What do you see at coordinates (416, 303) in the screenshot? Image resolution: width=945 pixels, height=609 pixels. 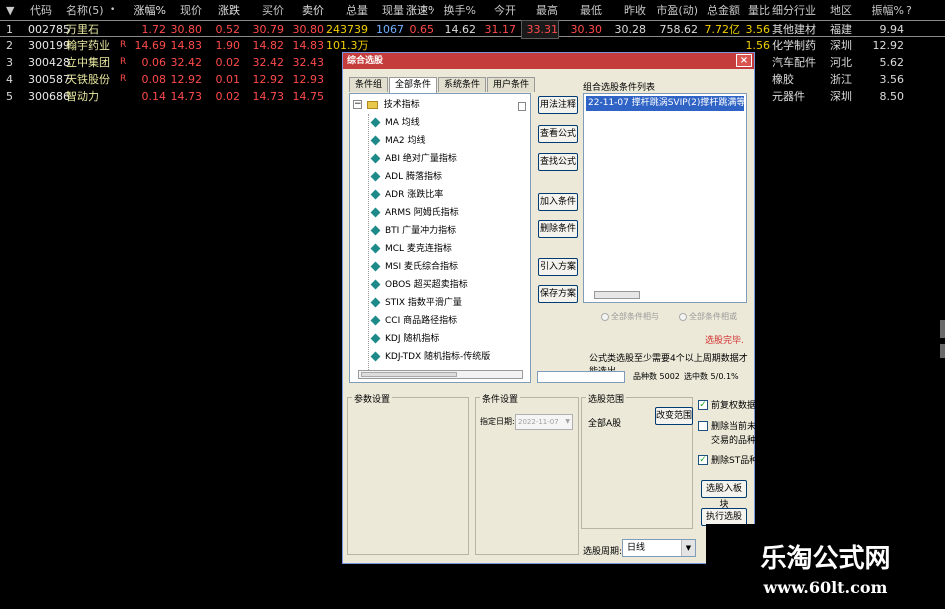 I see `tree-item: STIX 指数平滑广量` at bounding box center [416, 303].